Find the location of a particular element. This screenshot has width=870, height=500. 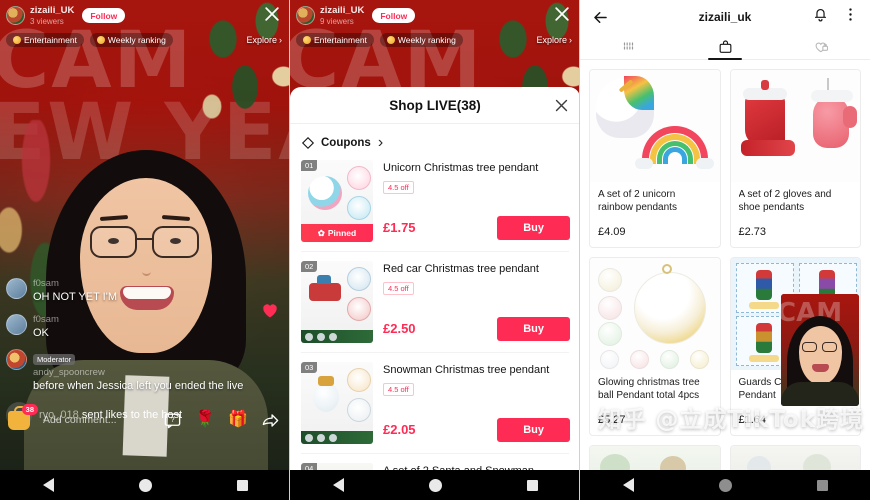

more-vertical-icon is located at coordinates (850, 17).